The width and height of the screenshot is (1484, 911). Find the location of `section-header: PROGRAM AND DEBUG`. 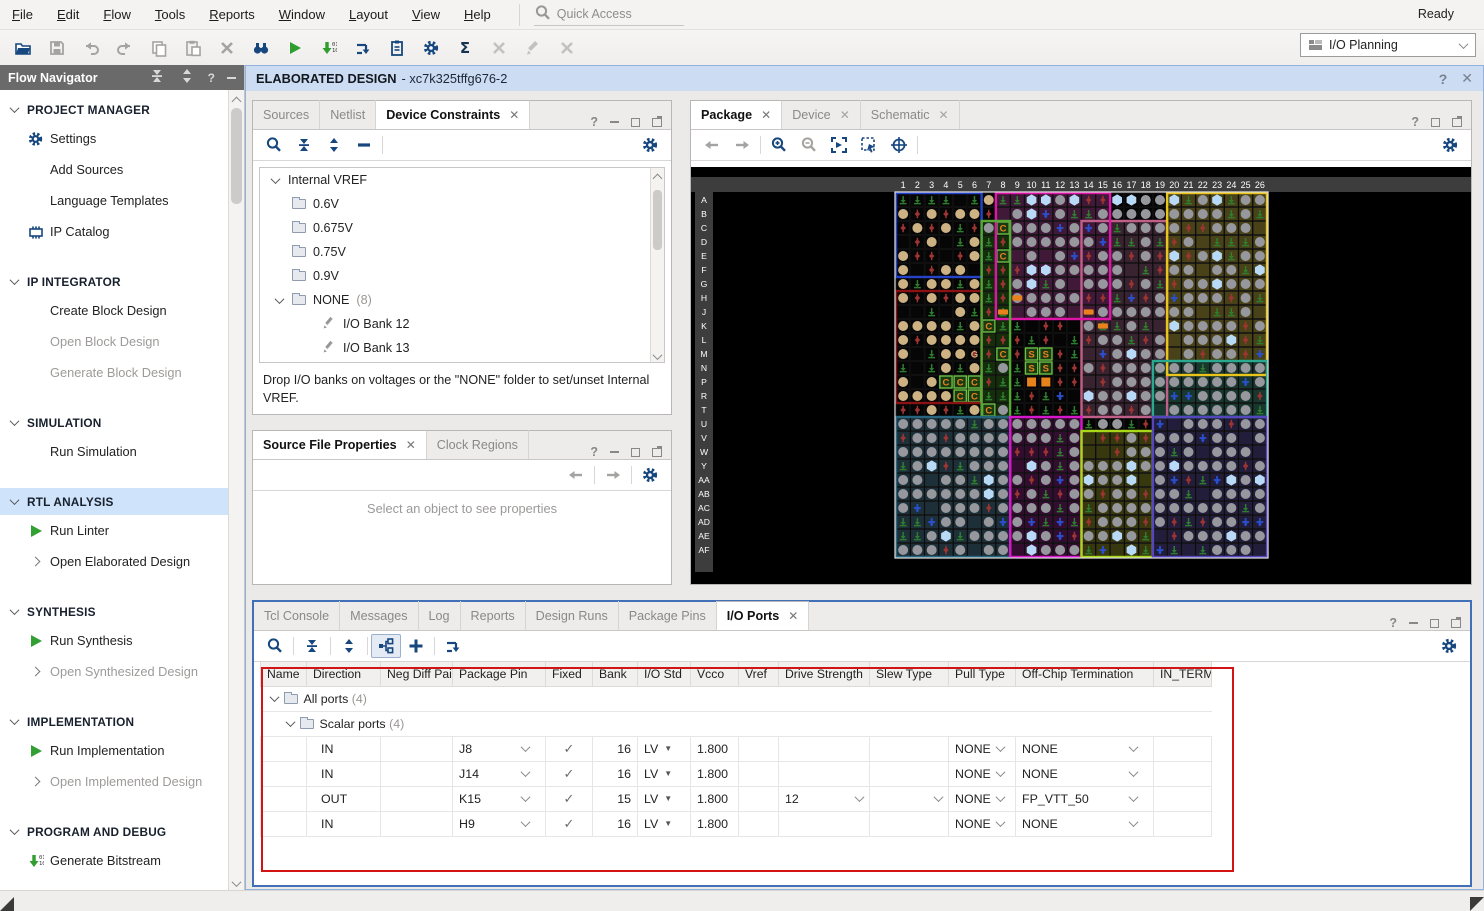

section-header: PROGRAM AND DEBUG is located at coordinates (114, 831).